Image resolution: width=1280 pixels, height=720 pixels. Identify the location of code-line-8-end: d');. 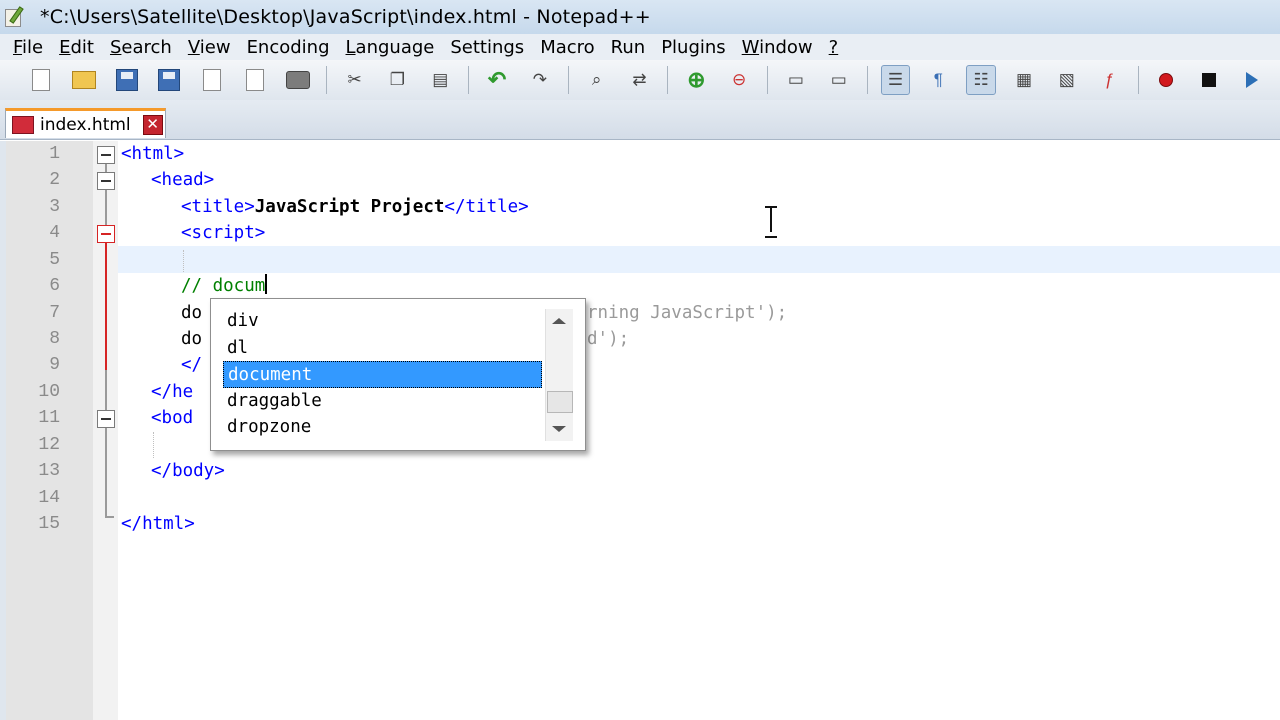
(608, 339).